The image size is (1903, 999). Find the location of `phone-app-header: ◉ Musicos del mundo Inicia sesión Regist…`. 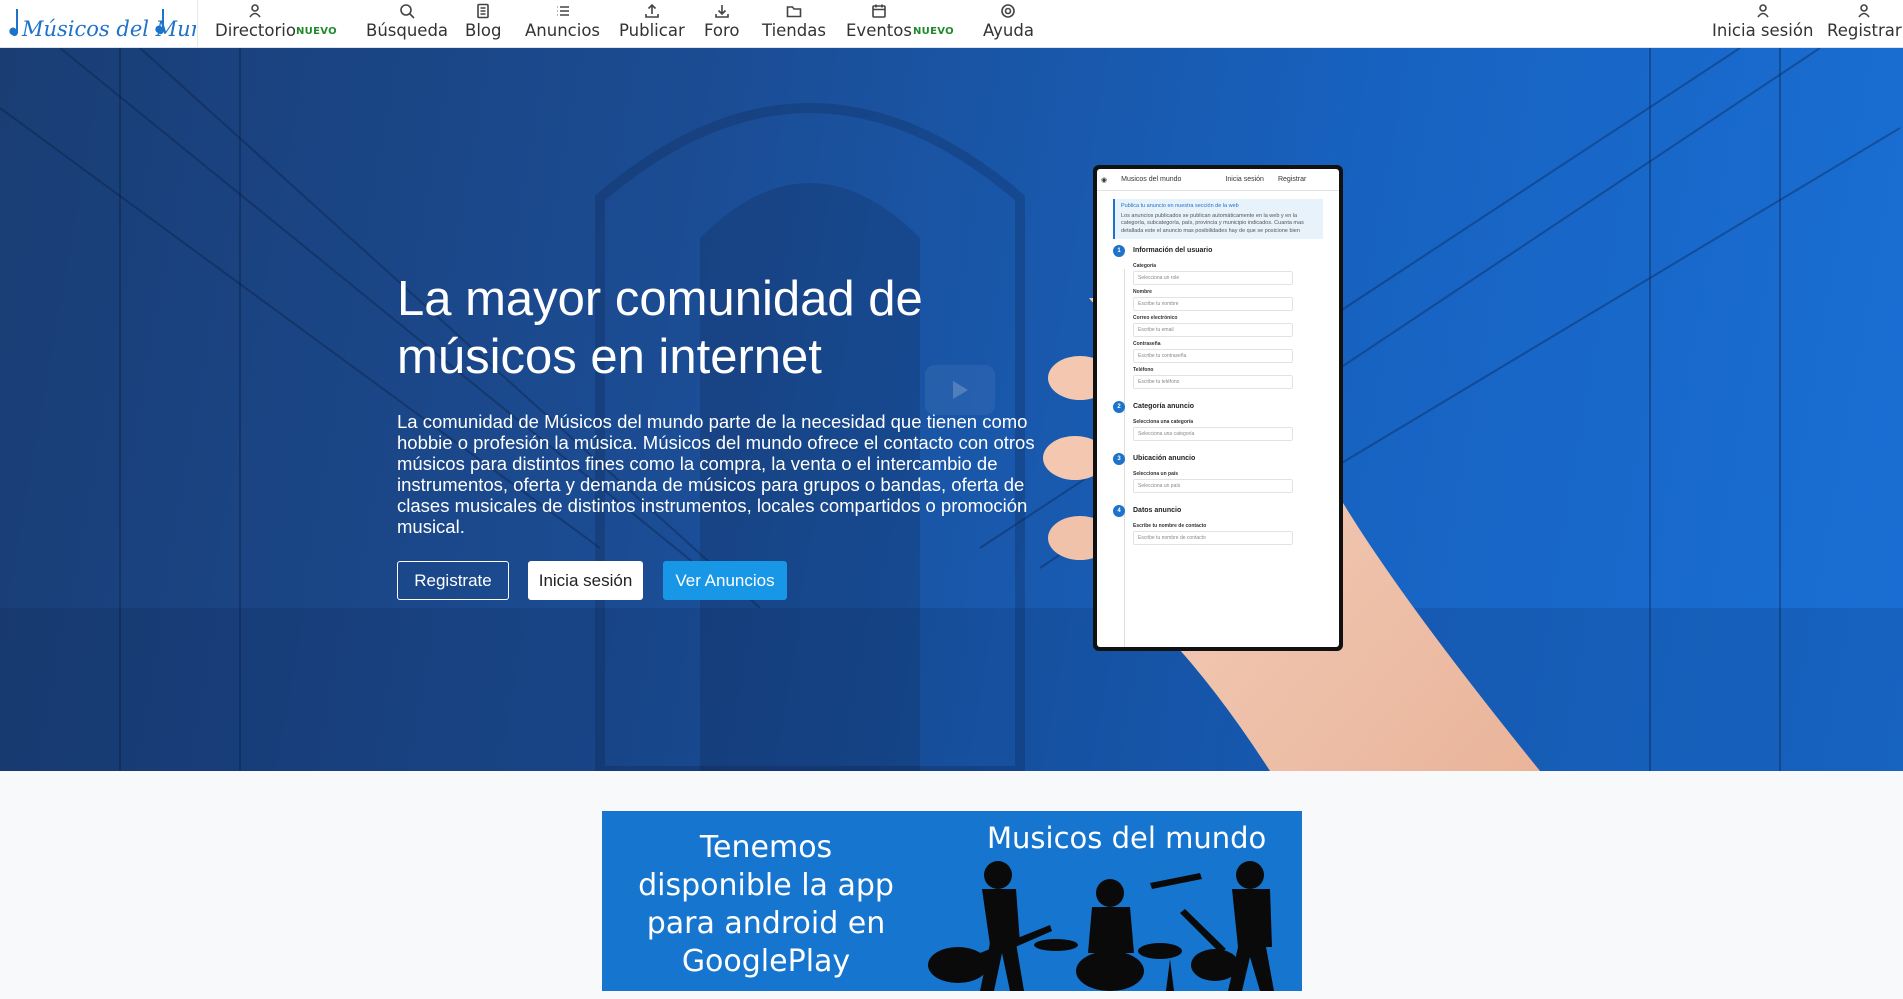

phone-app-header: ◉ Musicos del mundo Inicia sesión Regist… is located at coordinates (1218, 180).